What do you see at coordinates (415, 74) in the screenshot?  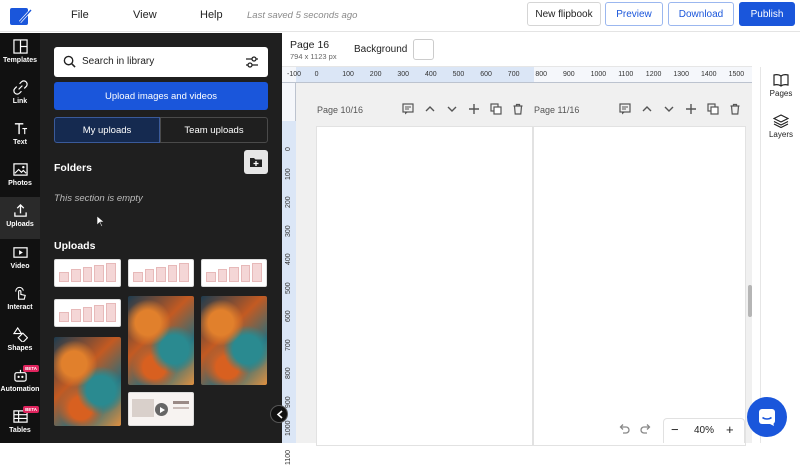 I see `ruler-highlight` at bounding box center [415, 74].